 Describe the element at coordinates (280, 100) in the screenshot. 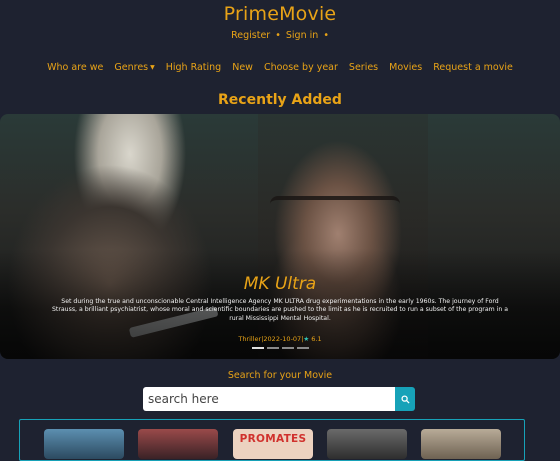

I see `section-title: Recently Added` at that location.